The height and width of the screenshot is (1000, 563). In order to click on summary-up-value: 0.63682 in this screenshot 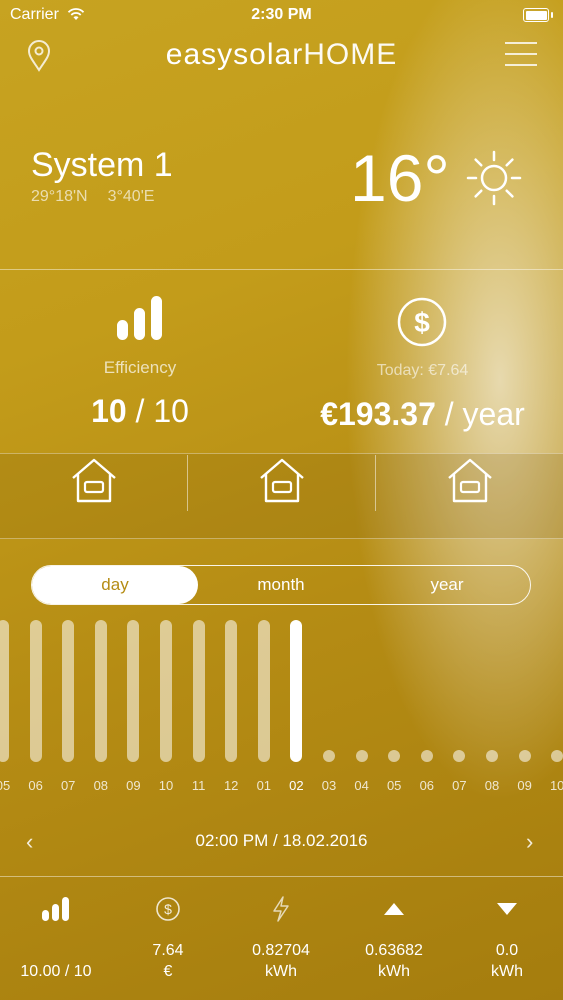, I will do `click(394, 950)`.